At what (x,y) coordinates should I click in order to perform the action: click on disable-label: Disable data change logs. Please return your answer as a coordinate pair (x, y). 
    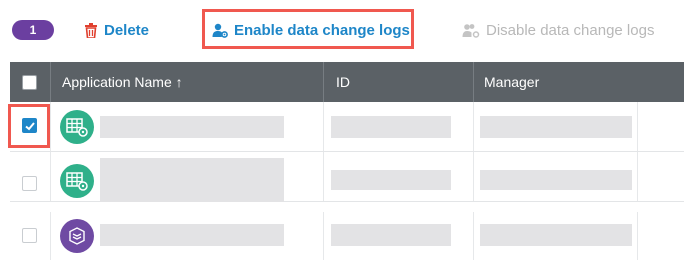
    Looking at the image, I should click on (570, 30).